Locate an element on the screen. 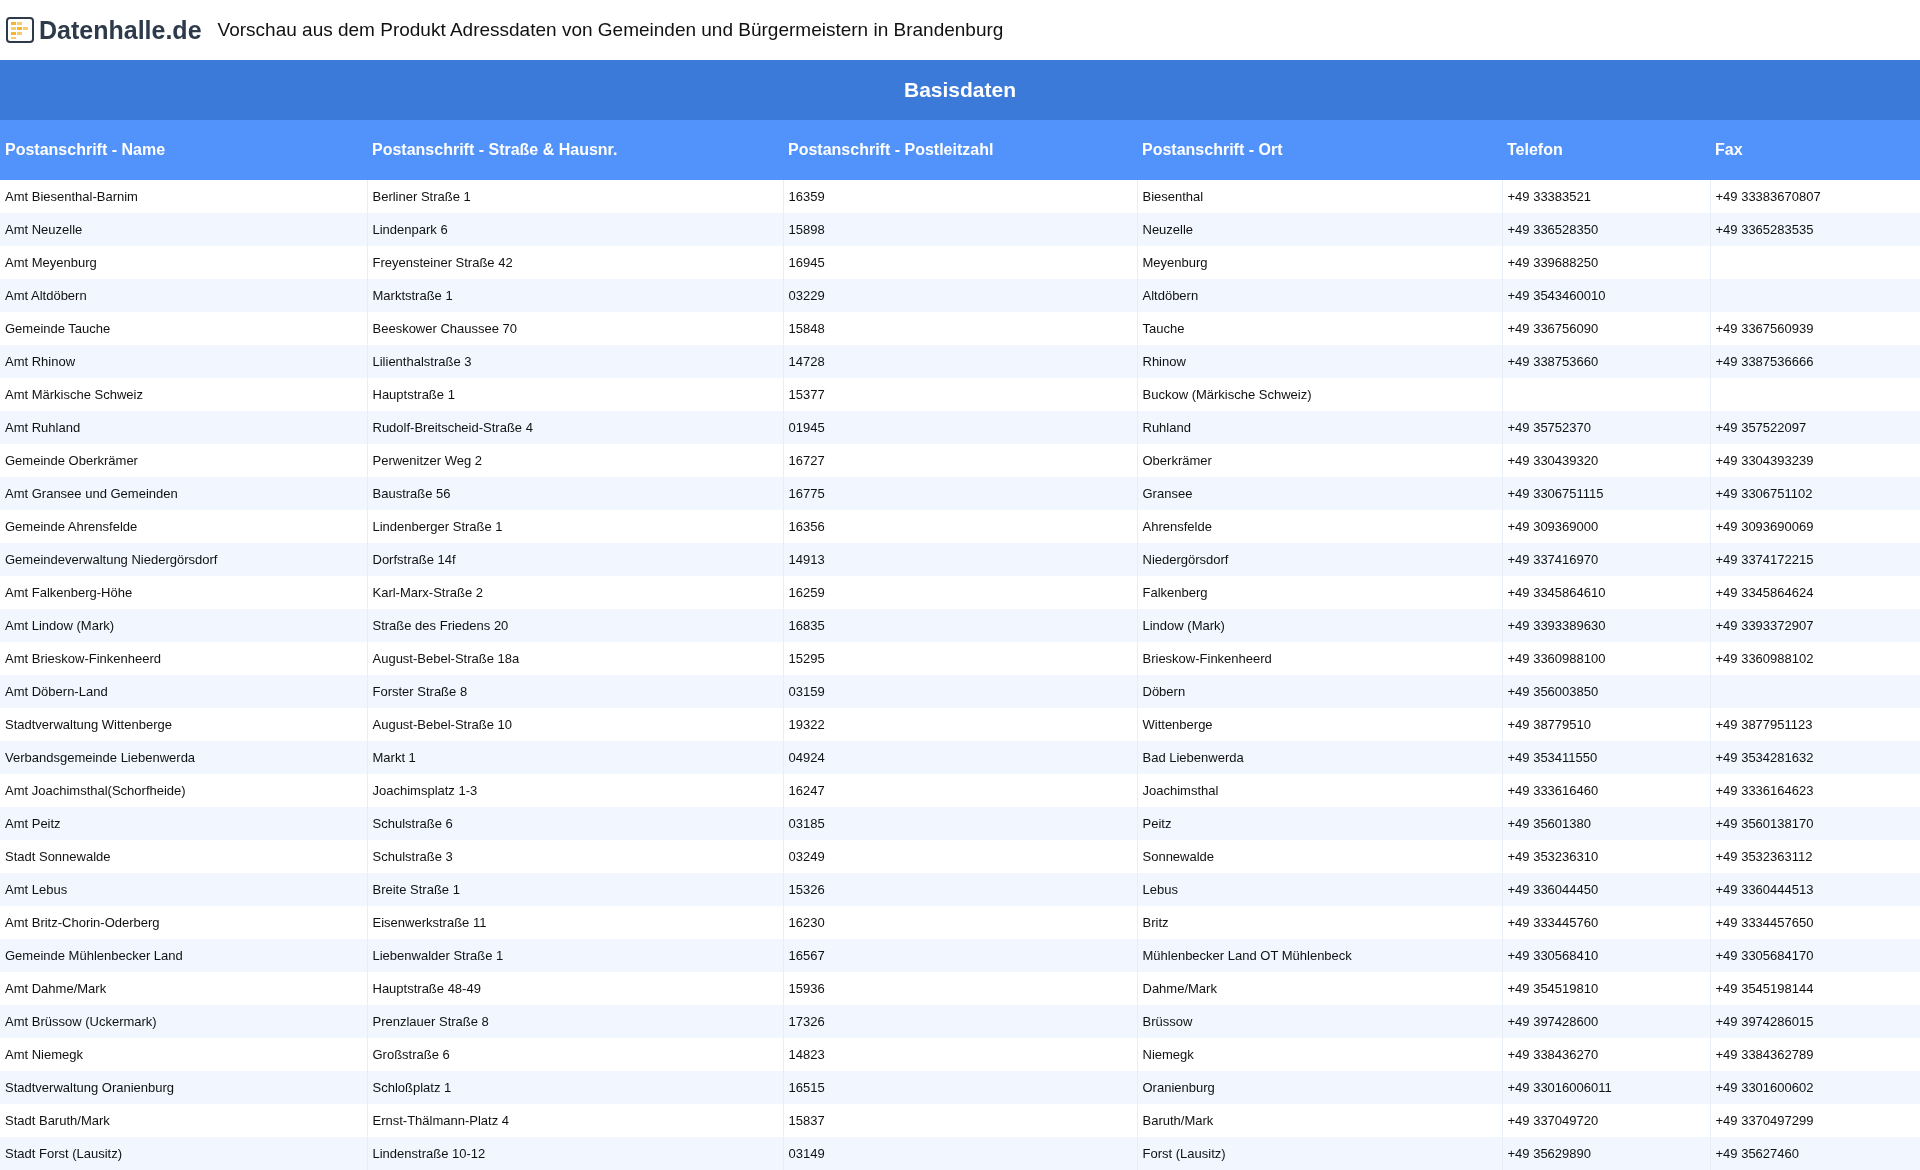 The width and height of the screenshot is (1920, 1170). table-cell: Rudolf-Breitscheid-Straße 4 is located at coordinates (575, 427).